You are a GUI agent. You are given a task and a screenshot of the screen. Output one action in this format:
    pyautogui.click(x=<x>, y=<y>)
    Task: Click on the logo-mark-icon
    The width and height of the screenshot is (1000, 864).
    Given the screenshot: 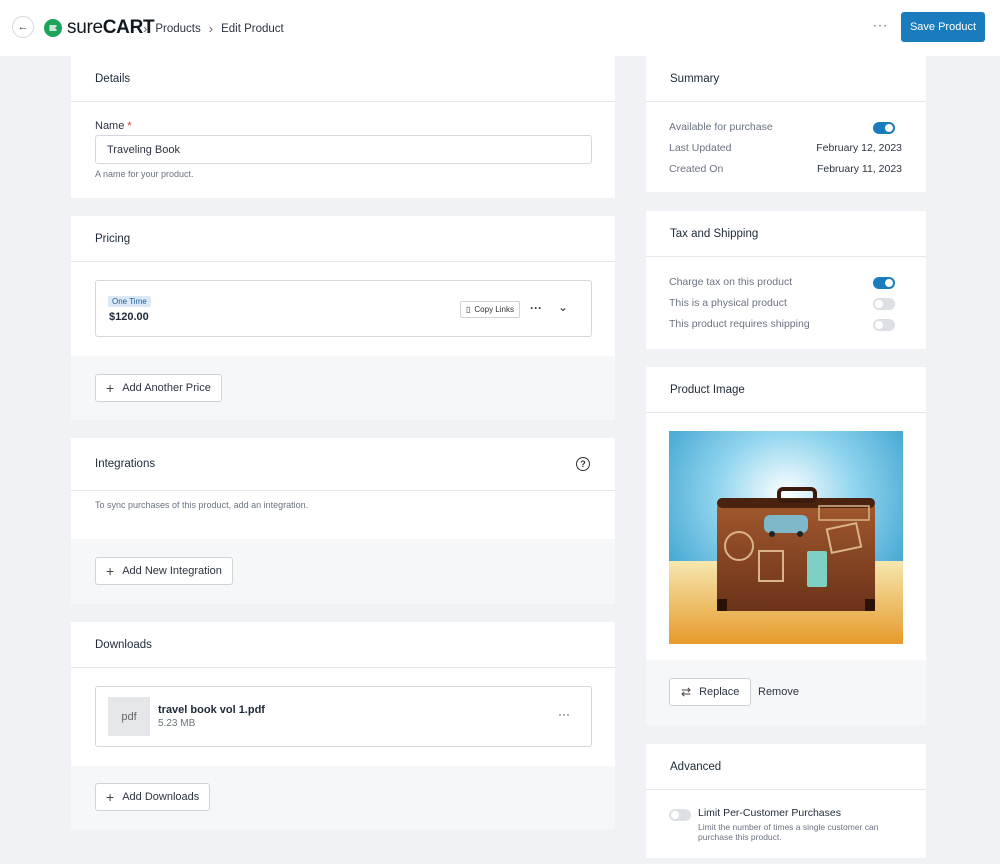 What is the action you would take?
    pyautogui.click(x=53, y=28)
    